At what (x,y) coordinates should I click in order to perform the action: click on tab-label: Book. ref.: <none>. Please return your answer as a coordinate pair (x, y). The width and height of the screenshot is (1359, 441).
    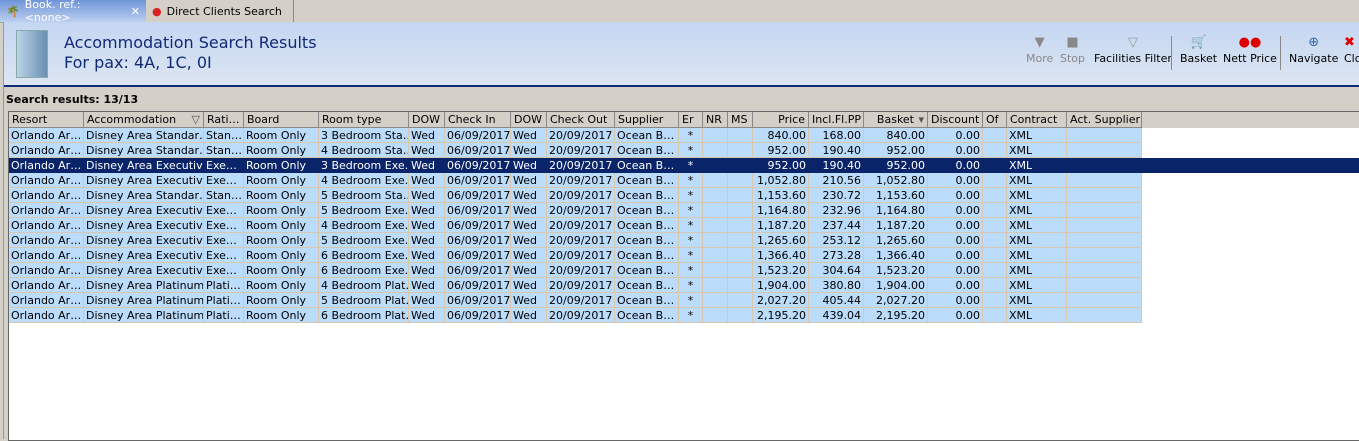
    Looking at the image, I should click on (52, 12).